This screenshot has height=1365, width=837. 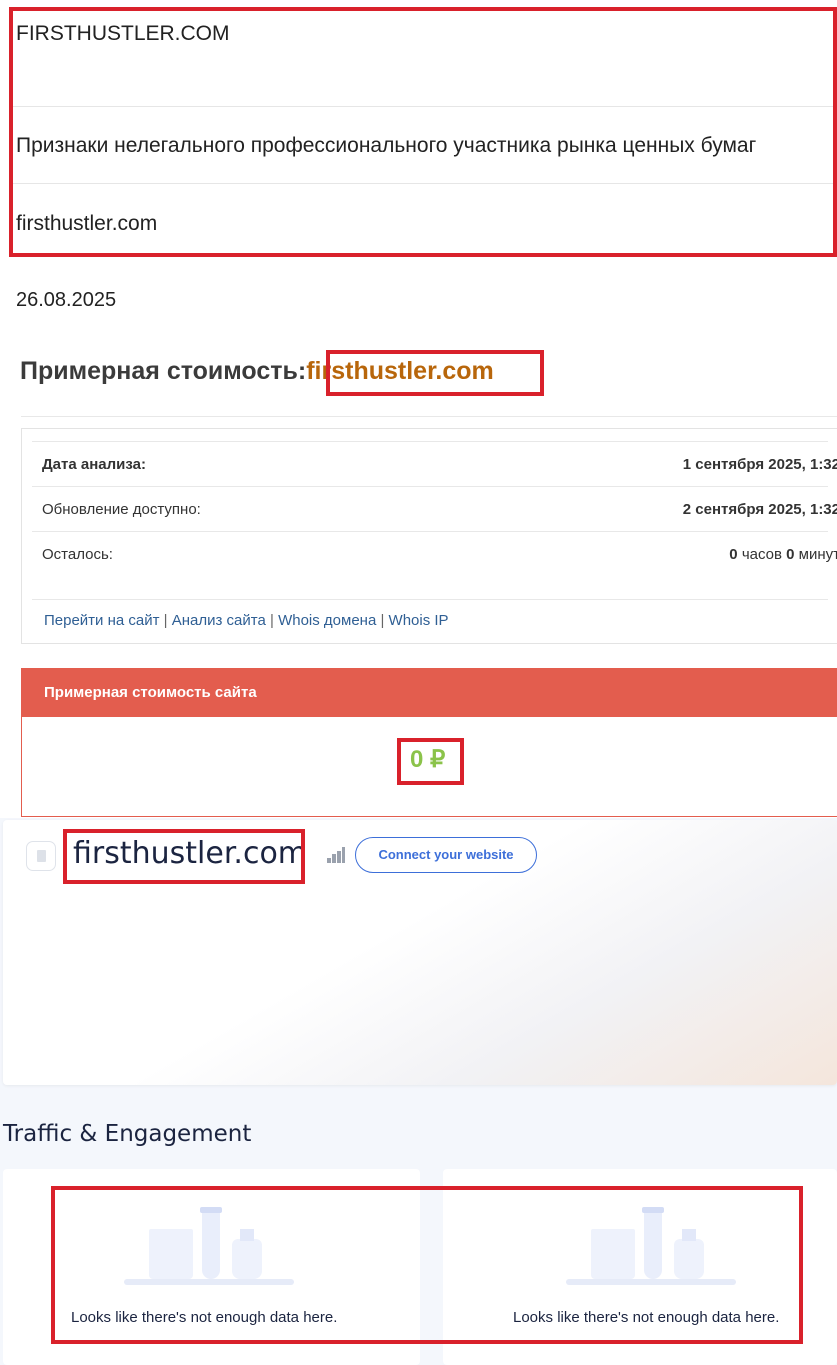 What do you see at coordinates (150, 692) in the screenshot?
I see `estimate-header-label: Примерная стоимость сайта` at bounding box center [150, 692].